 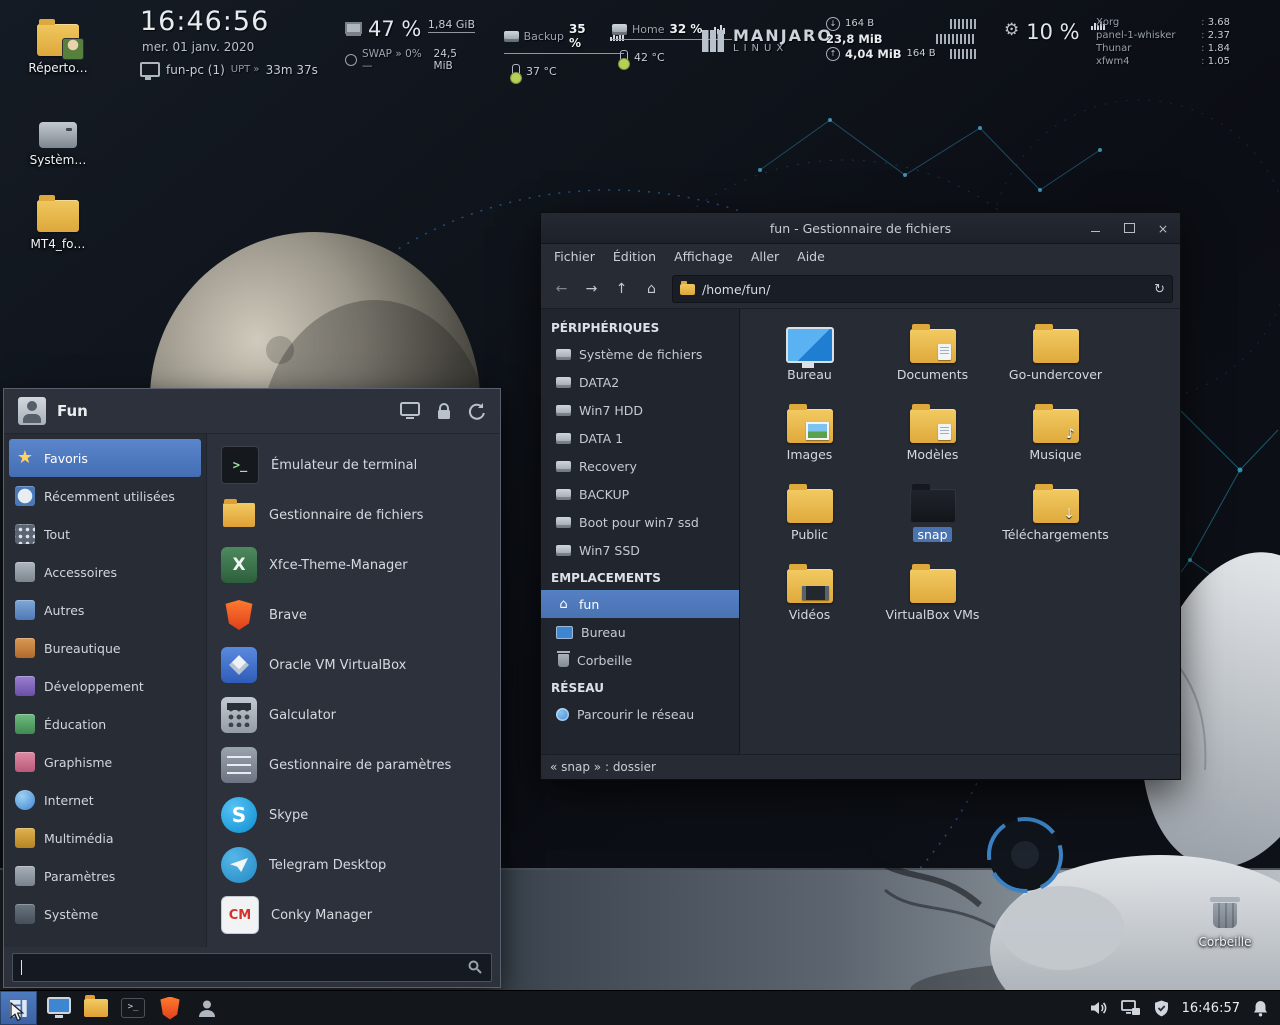 I want to click on titlebar: fun - Gestionnaire de fichiers ×, so click(x=860, y=228).